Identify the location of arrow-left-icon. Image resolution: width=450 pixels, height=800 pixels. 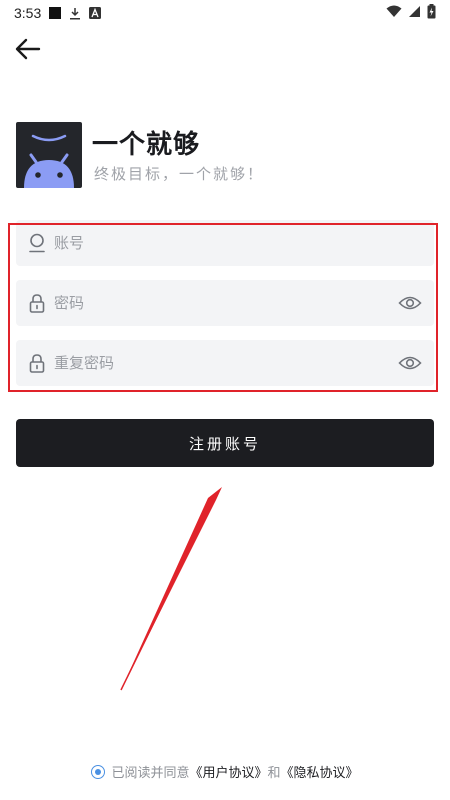
(28, 49).